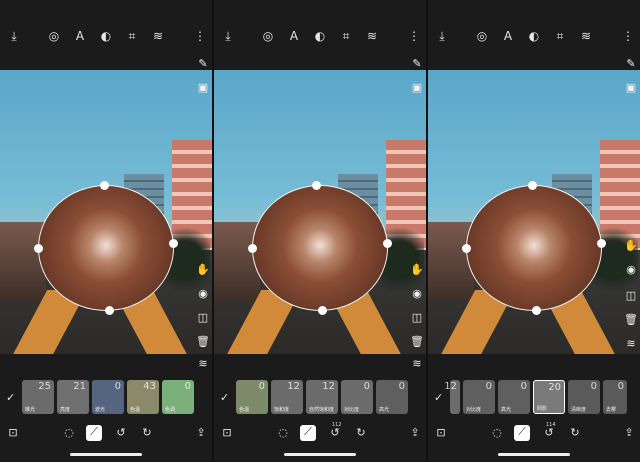 The image size is (640, 462). Describe the element at coordinates (178, 397) in the screenshot. I see `adjust-chip: 0 色调` at that location.